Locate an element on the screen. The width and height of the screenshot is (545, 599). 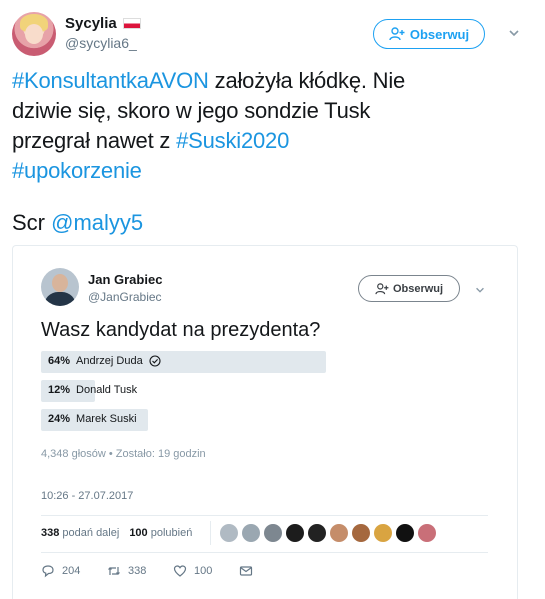
retweet-count: 338 is located at coordinates (137, 571).